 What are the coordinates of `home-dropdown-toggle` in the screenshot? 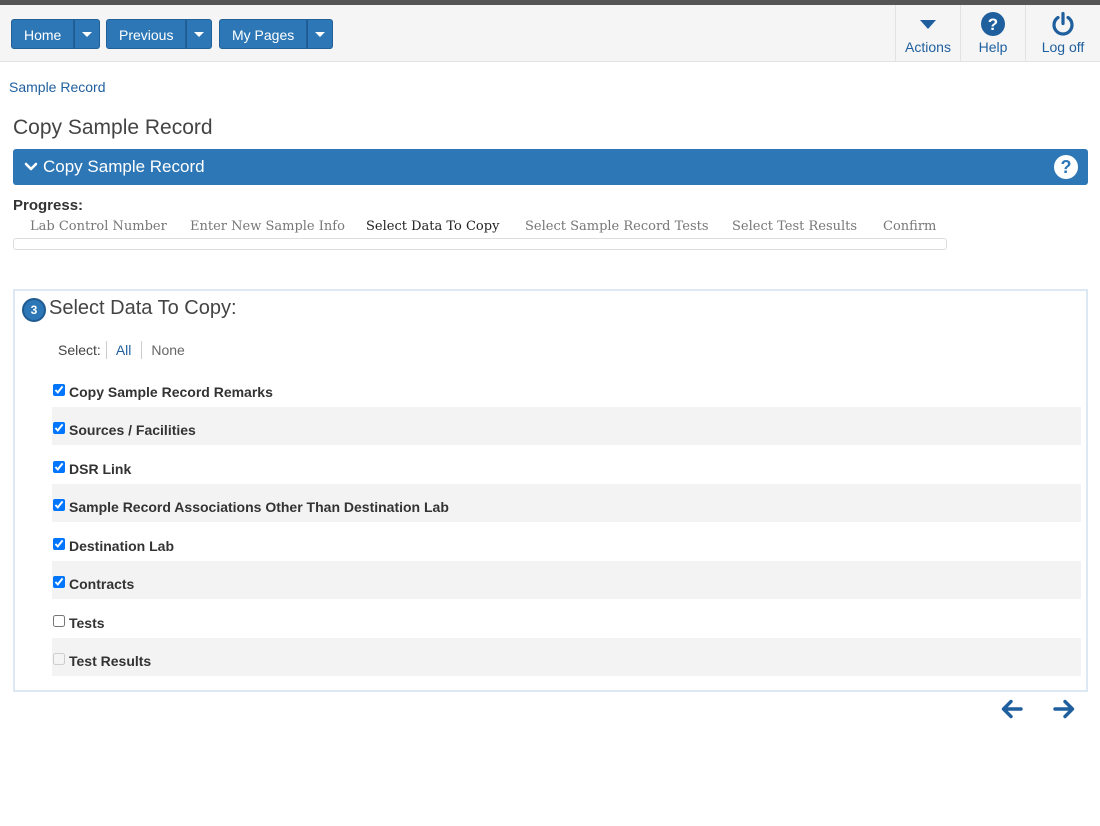 It's located at (87, 34).